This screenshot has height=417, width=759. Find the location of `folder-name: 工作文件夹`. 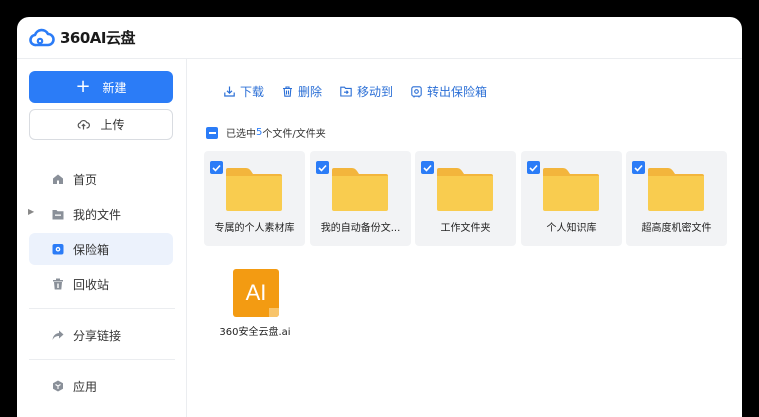

folder-name: 工作文件夹 is located at coordinates (465, 228).